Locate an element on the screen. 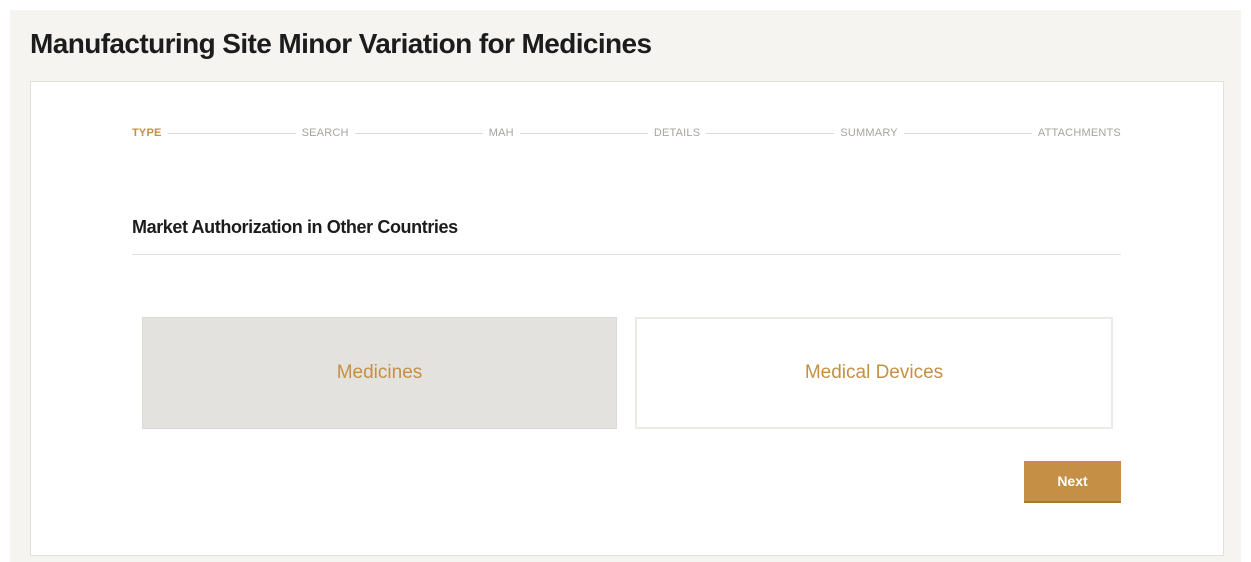  option-medical-devices-label: Medical Devices is located at coordinates (874, 372).